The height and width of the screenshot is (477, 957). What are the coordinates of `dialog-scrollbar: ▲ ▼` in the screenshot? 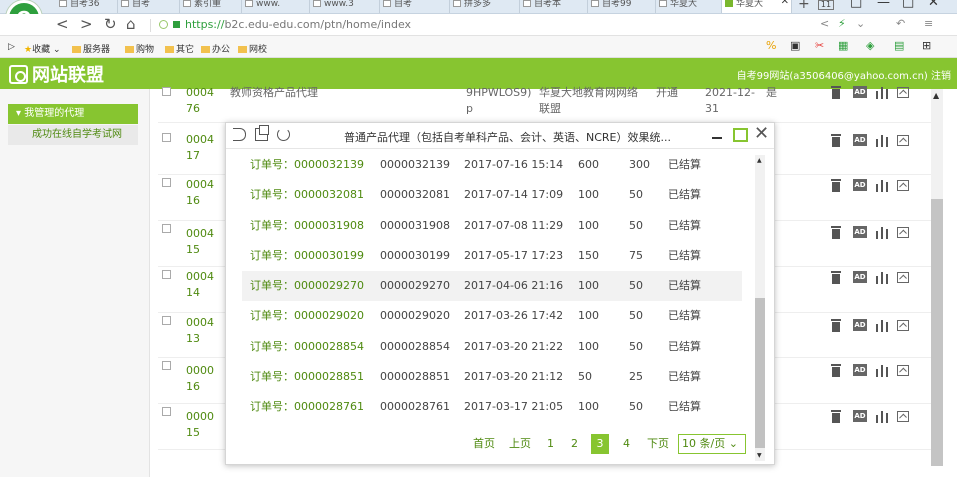 It's located at (760, 308).